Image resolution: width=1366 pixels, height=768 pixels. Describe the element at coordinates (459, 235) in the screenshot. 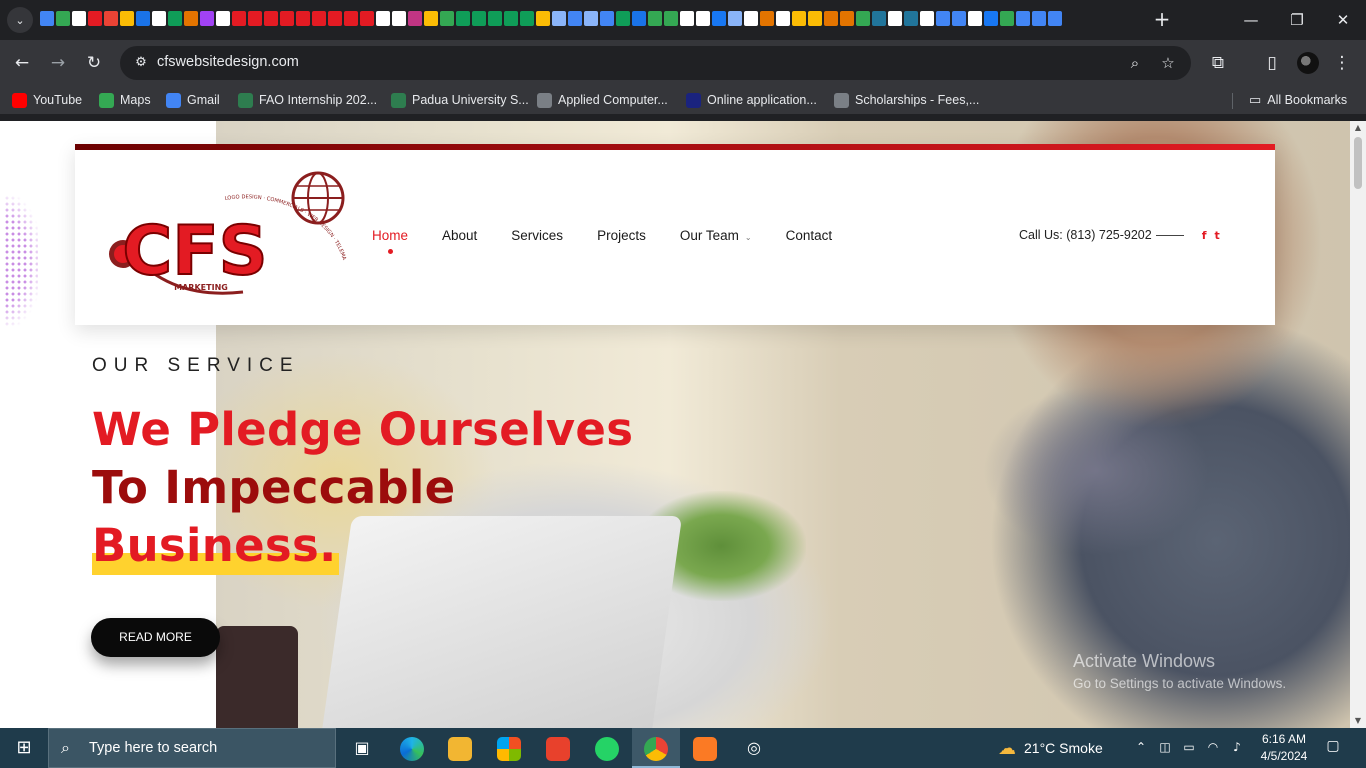

I see `nav-item-about: About` at that location.